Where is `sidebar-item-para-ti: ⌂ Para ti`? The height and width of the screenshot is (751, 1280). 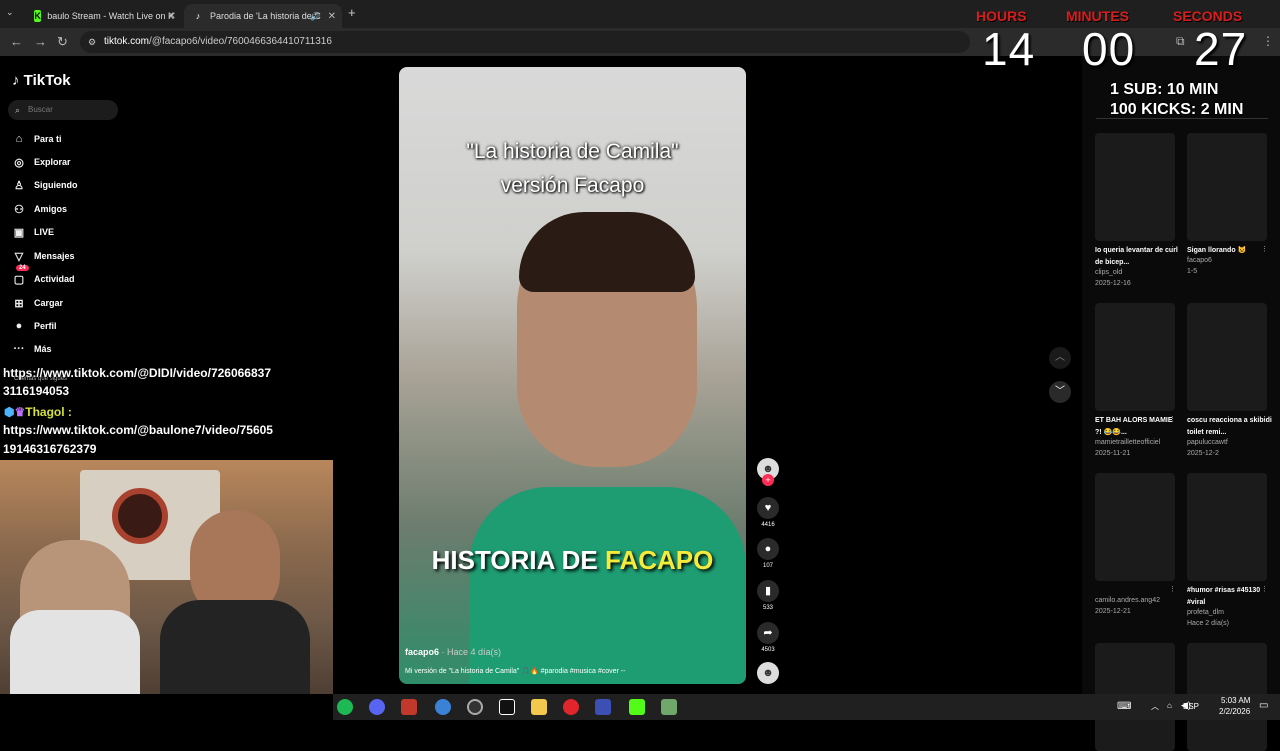
sidebar-item-para-ti: ⌂ Para ti is located at coordinates (37, 139).